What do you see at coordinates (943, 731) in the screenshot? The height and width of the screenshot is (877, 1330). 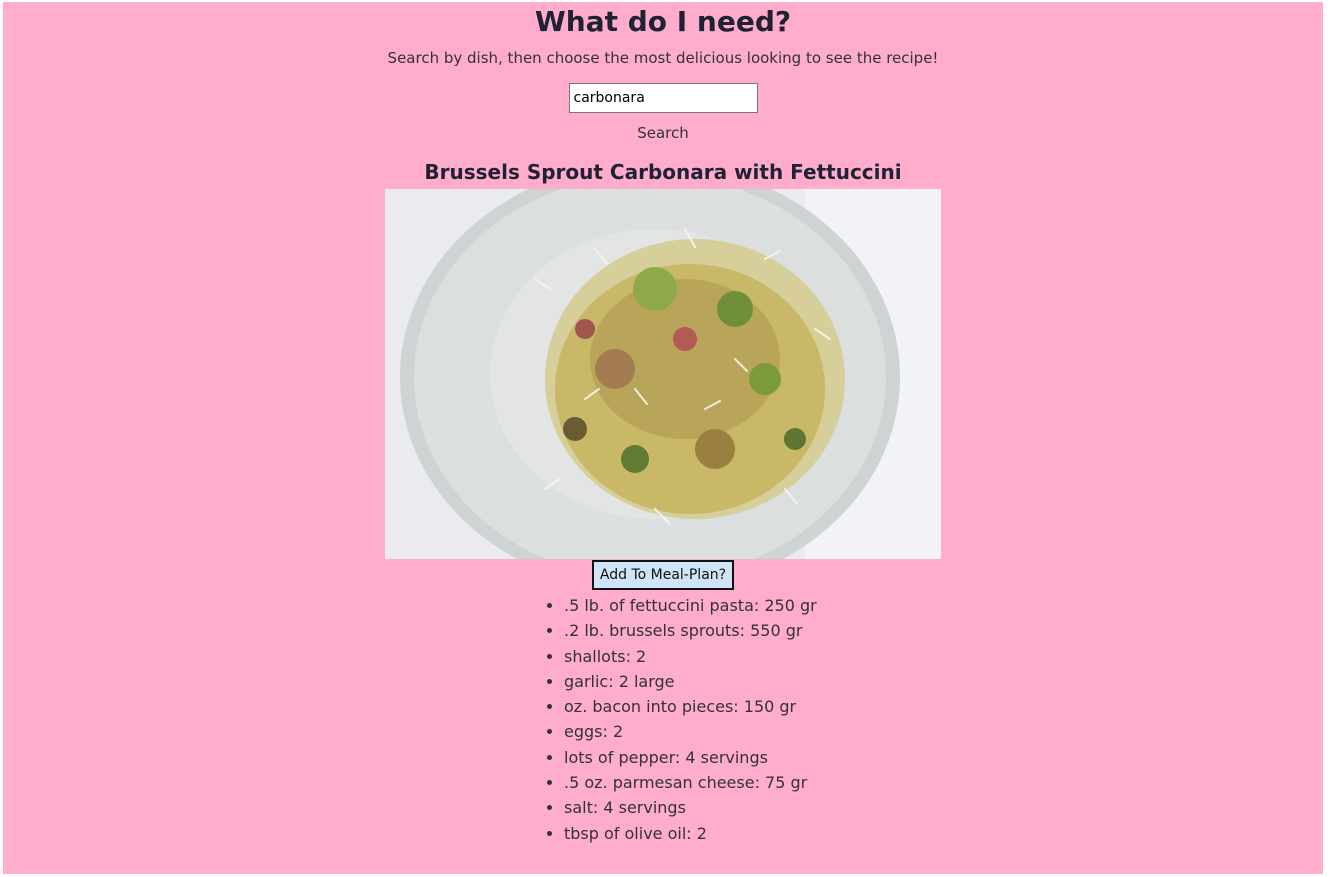 I see `ingredient-item: eggs: 2` at bounding box center [943, 731].